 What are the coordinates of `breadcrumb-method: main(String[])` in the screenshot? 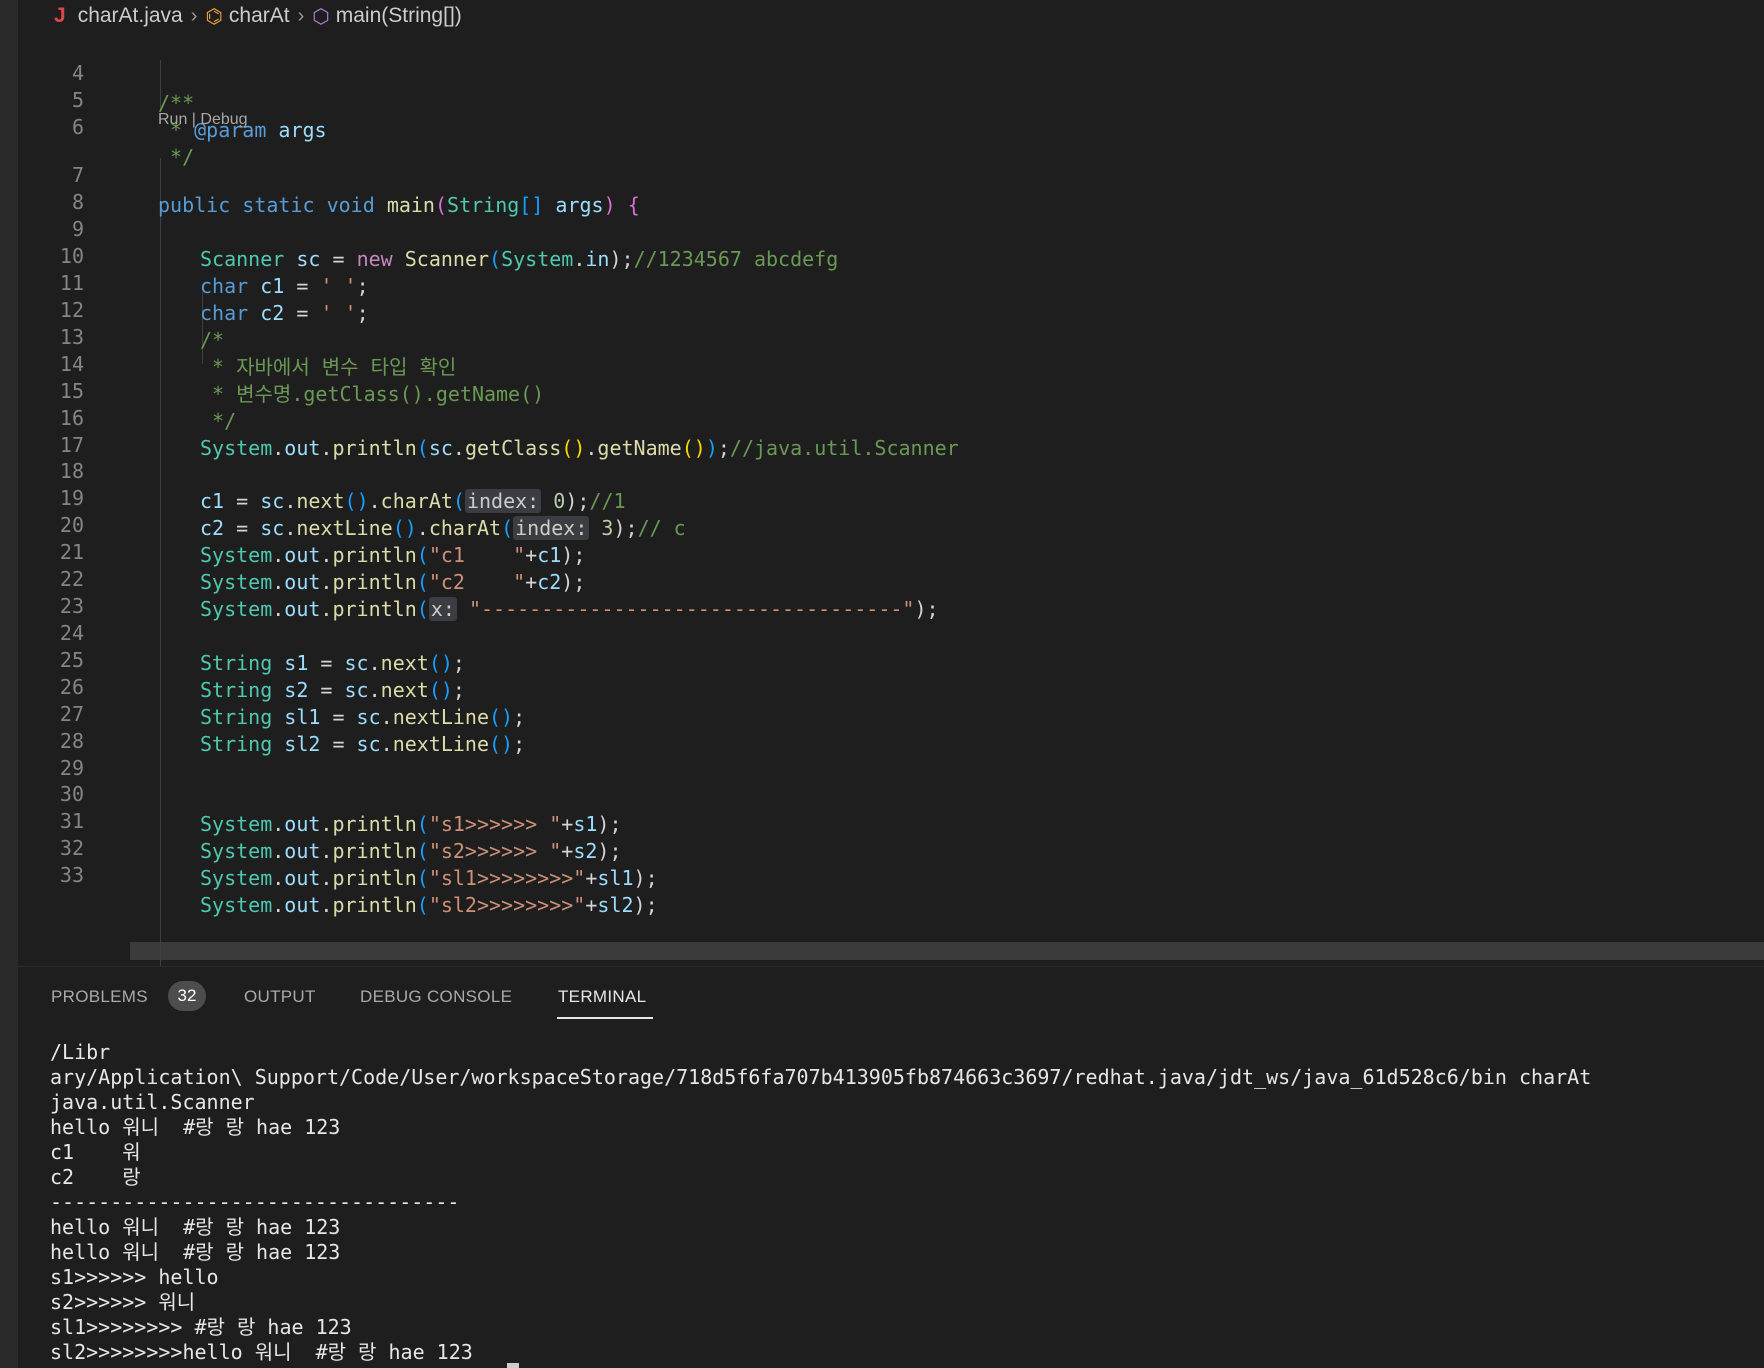 It's located at (399, 16).